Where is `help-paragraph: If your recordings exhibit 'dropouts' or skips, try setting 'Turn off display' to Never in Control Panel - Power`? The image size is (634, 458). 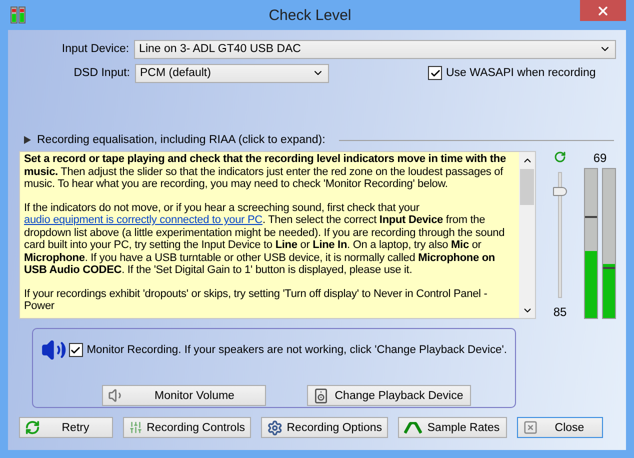 help-paragraph: If your recordings exhibit 'dropouts' or skips, try setting 'Turn off display' to Never in Control Panel - Power is located at coordinates (256, 300).